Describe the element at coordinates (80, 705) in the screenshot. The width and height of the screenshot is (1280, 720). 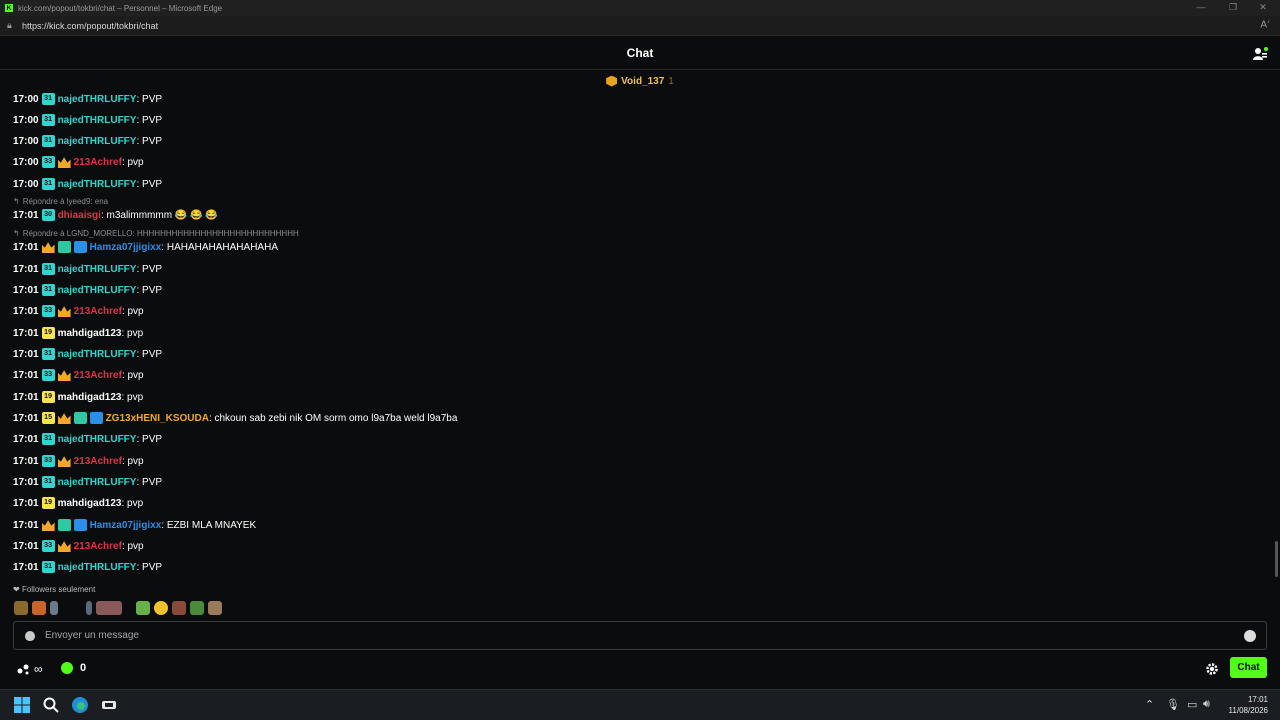
I see `edge-browser-icon` at that location.